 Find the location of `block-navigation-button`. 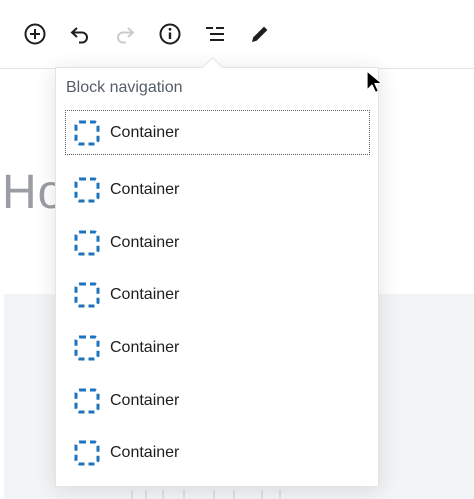

block-navigation-button is located at coordinates (215, 34).